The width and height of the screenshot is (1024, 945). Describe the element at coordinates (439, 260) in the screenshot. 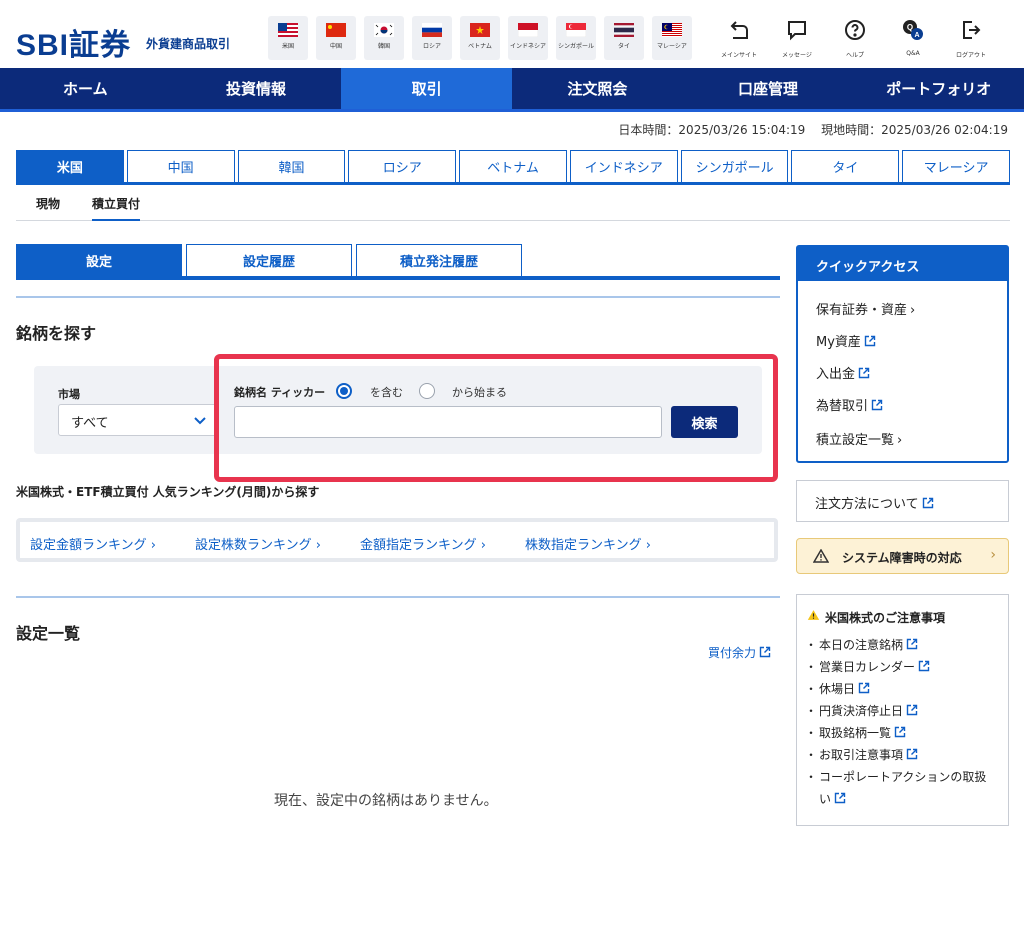

I see `tab-order-history: 積立発注履歴` at that location.